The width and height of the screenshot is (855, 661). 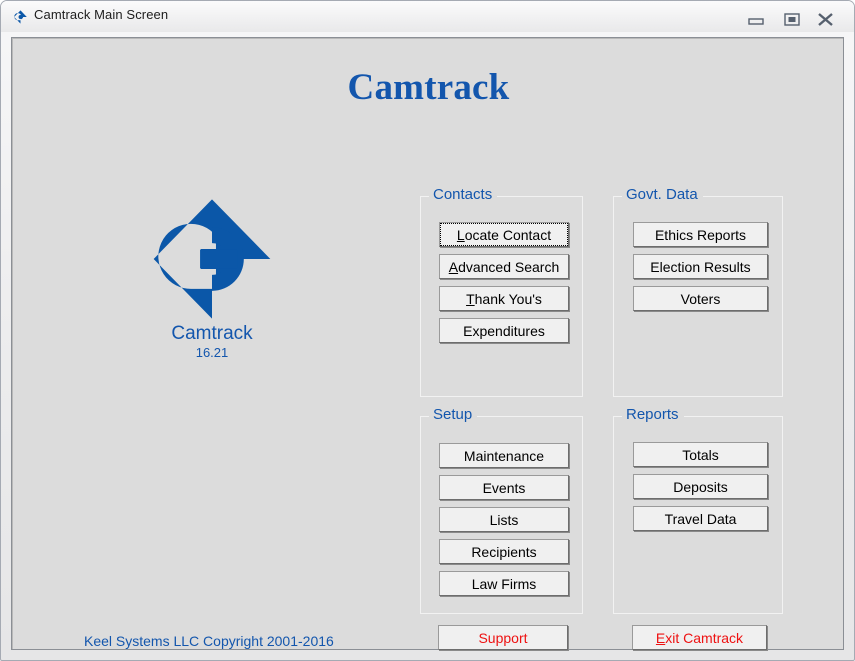 What do you see at coordinates (428, 87) in the screenshot?
I see `page-title: Camtrack` at bounding box center [428, 87].